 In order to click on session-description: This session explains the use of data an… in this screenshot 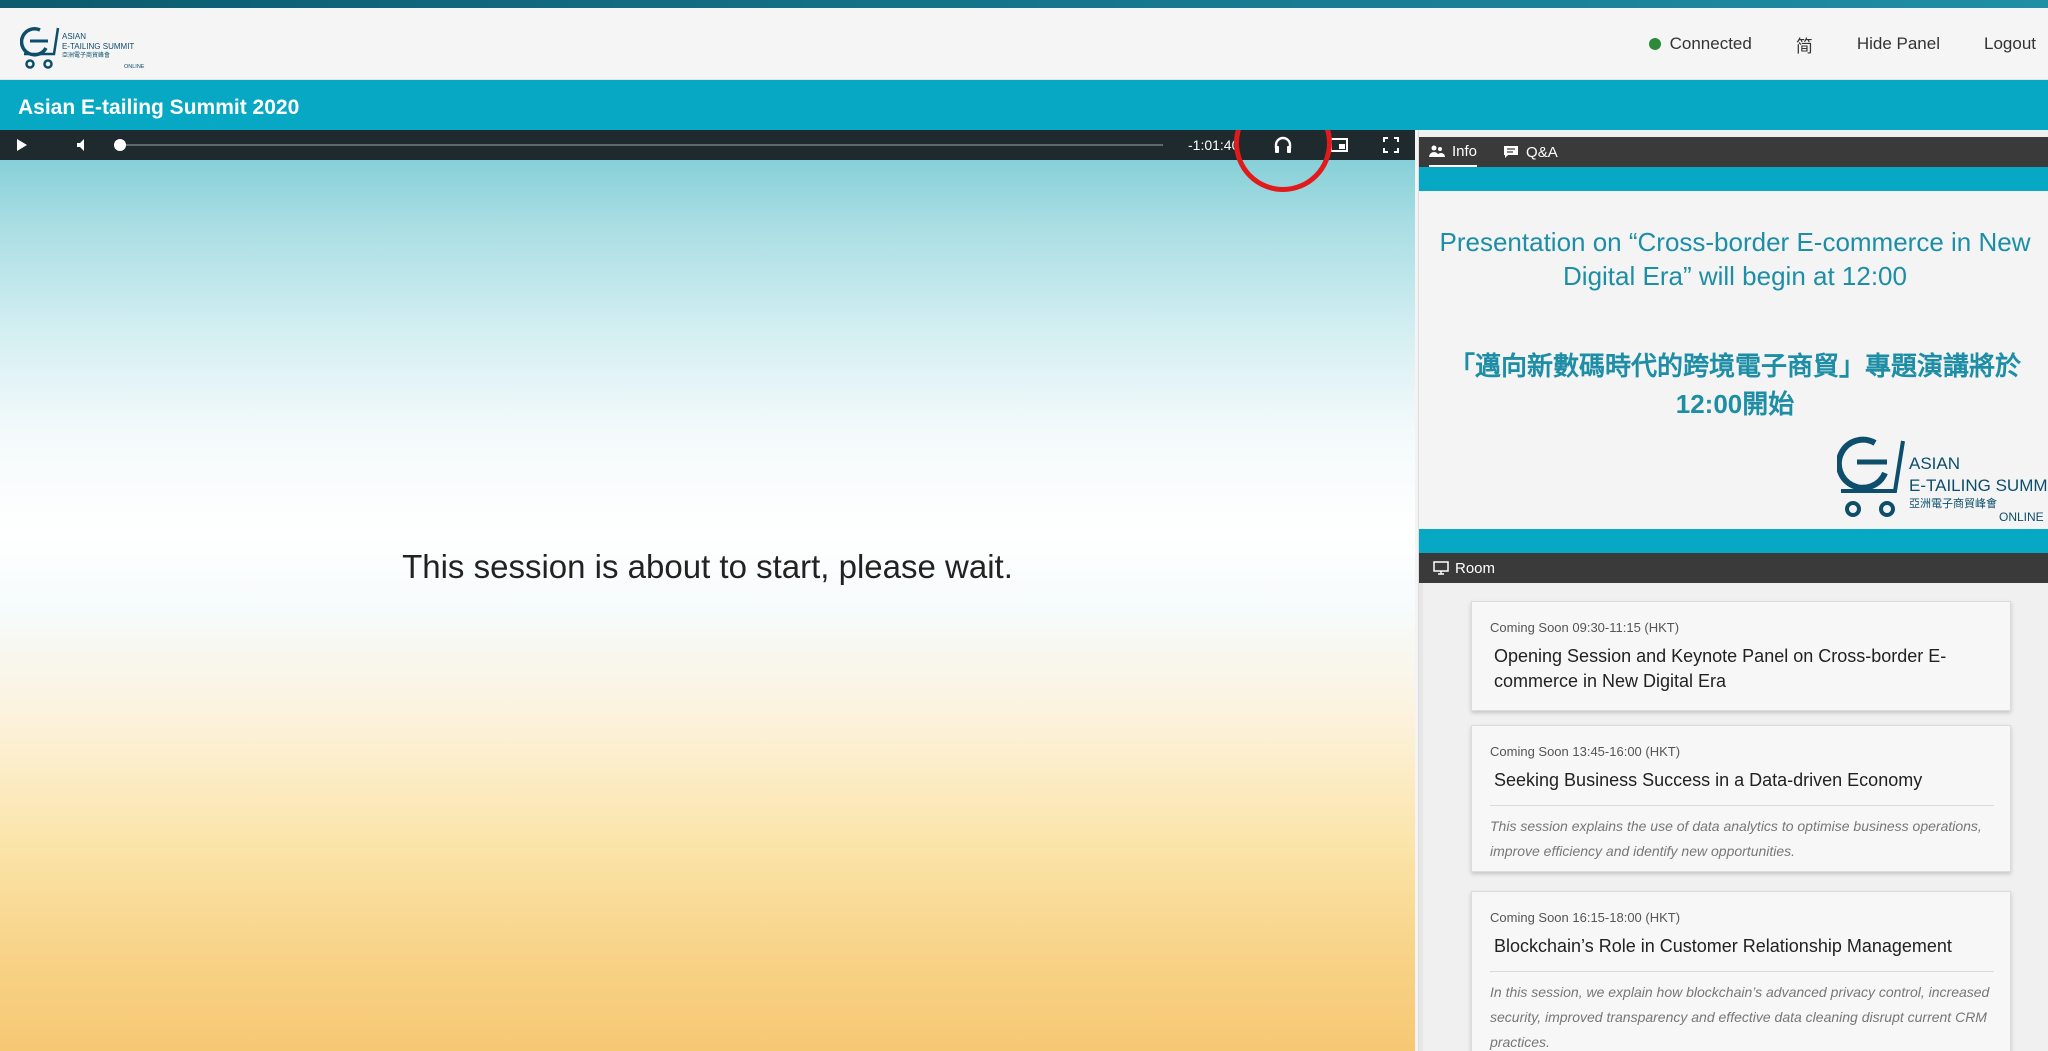, I will do `click(1736, 838)`.